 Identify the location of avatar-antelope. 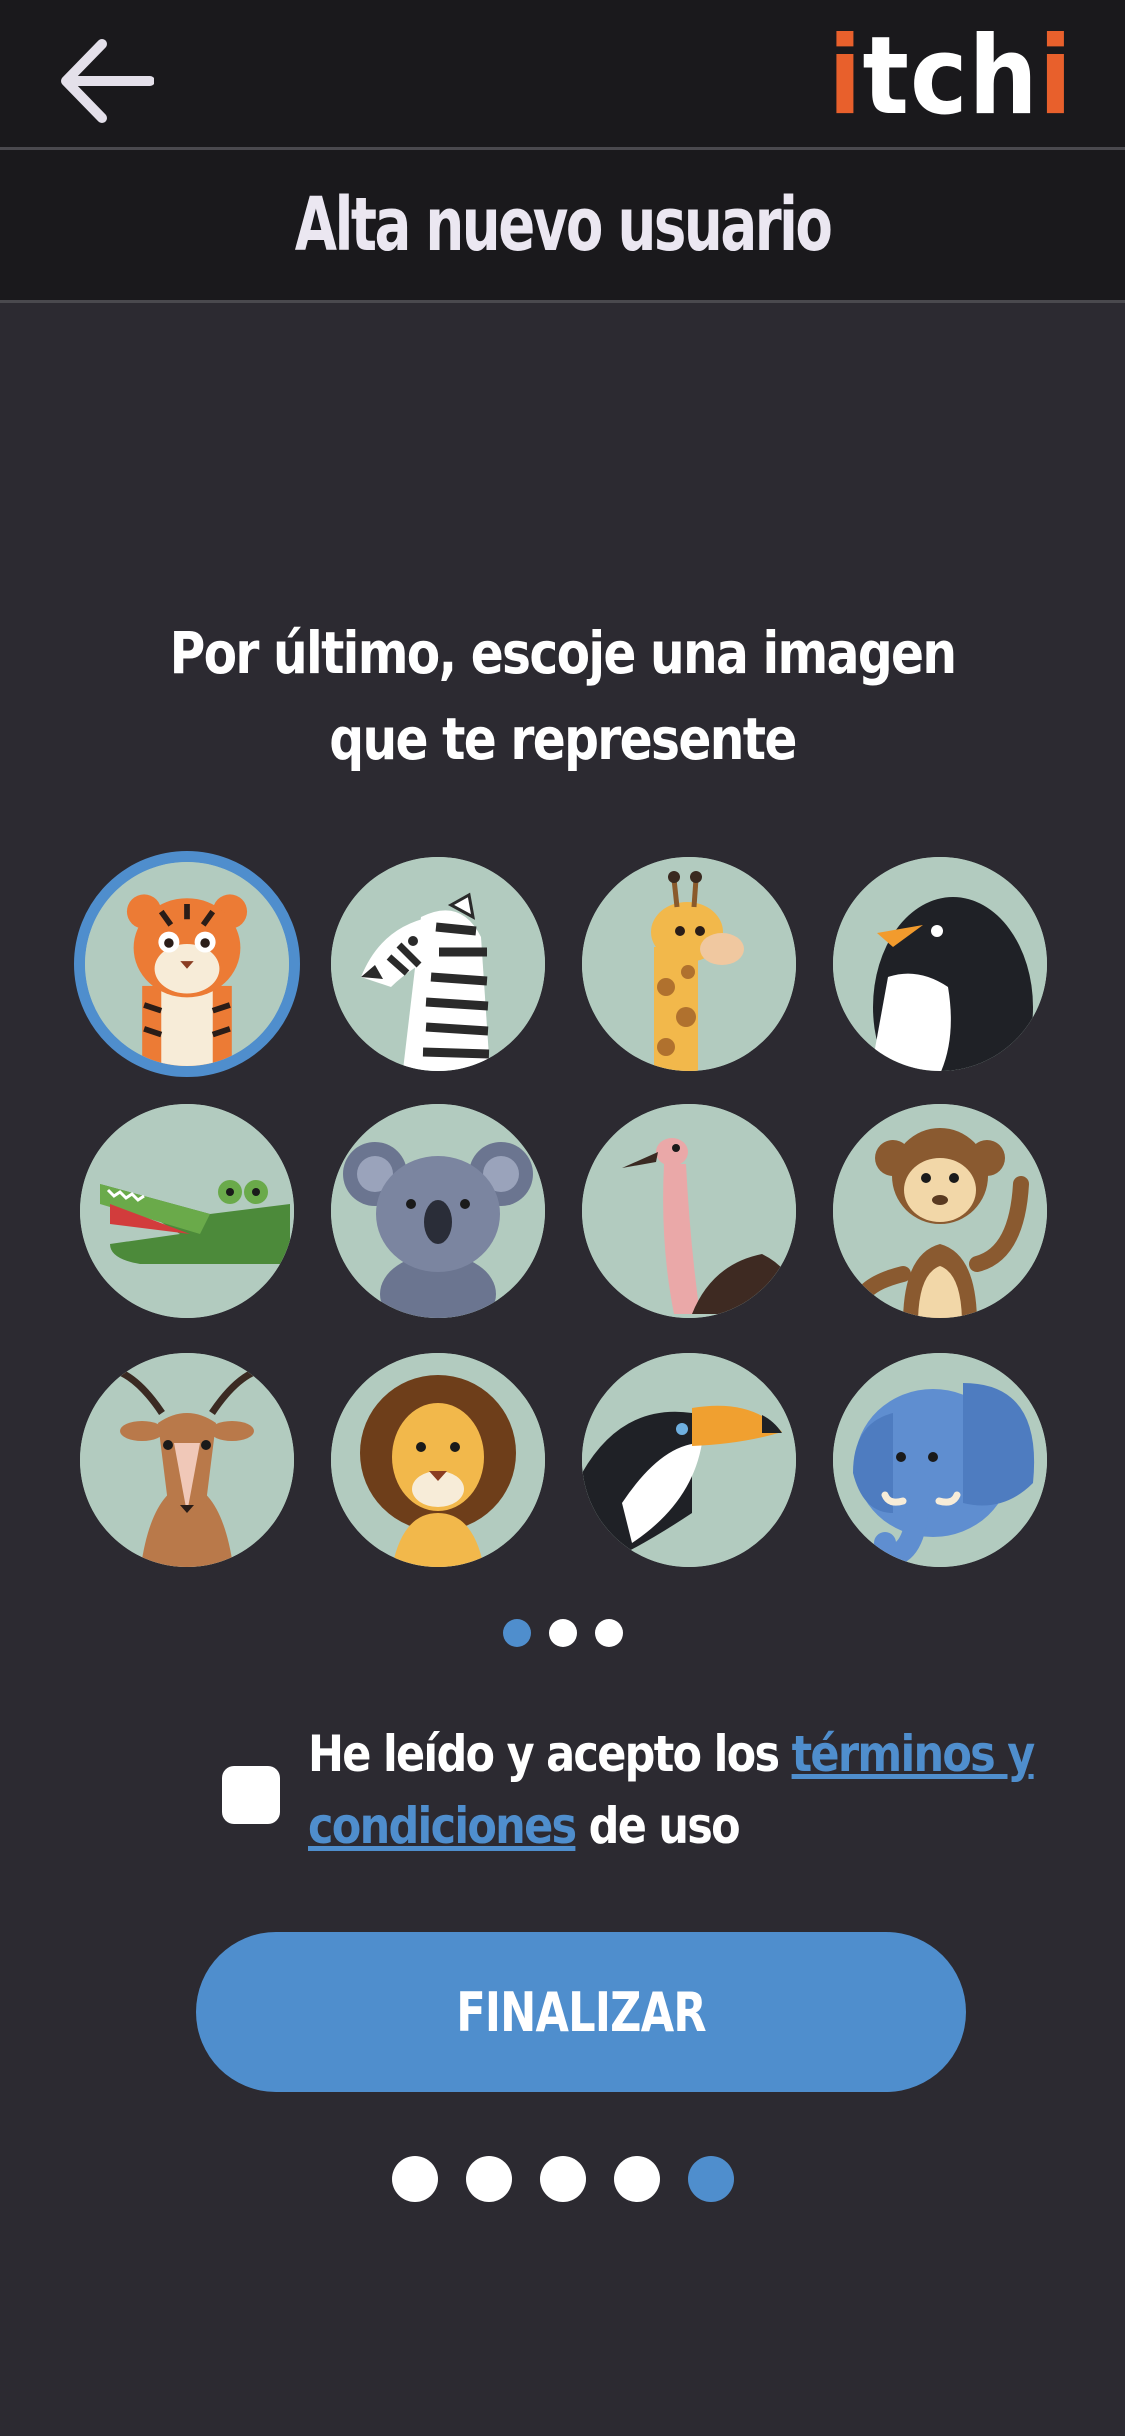
(187, 1460).